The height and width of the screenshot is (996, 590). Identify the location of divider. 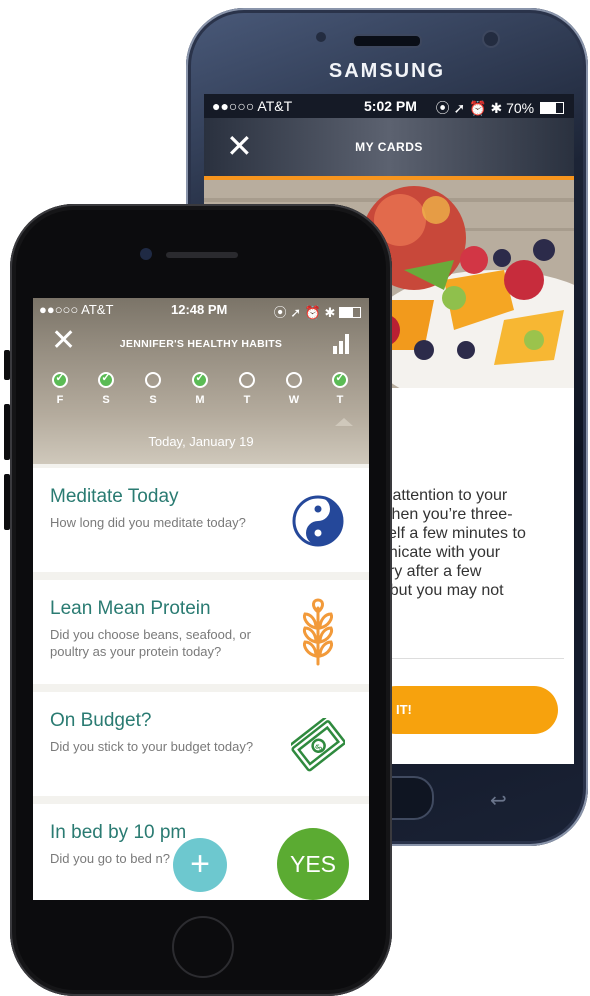
(469, 658).